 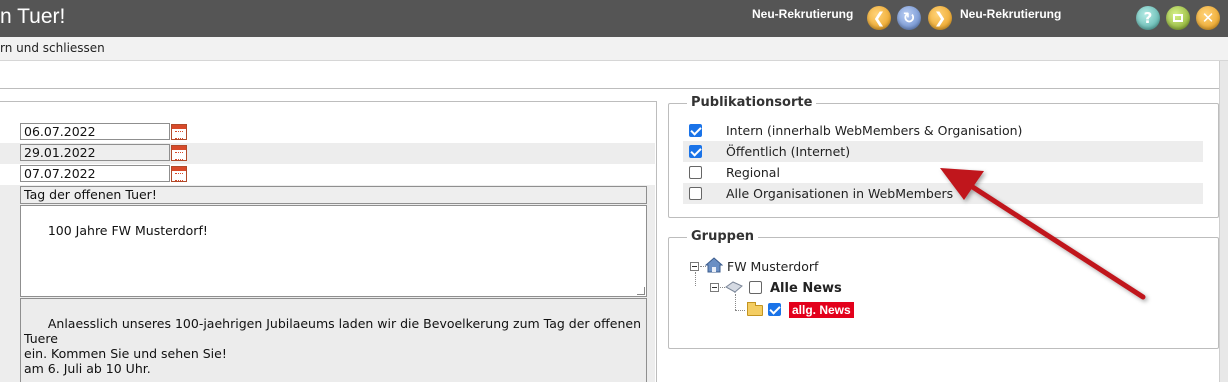 I want to click on annotation-arrow, so click(x=1043, y=234).